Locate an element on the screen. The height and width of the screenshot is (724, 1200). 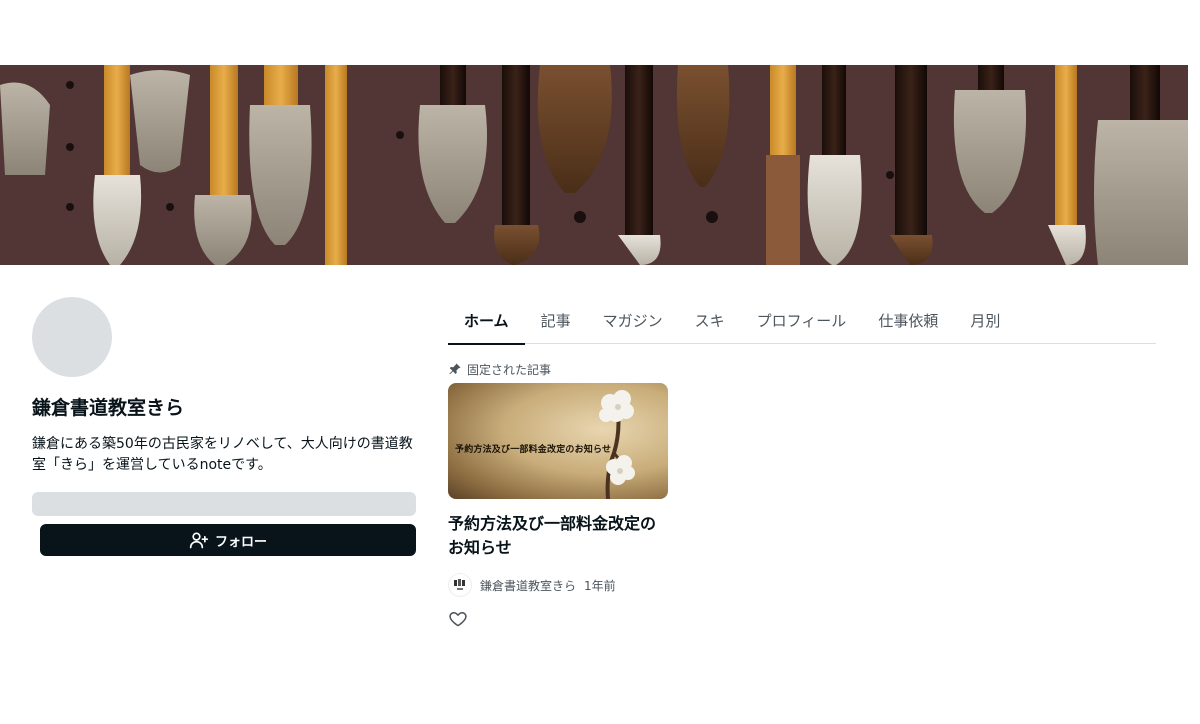
loading-placeholder is located at coordinates (224, 504).